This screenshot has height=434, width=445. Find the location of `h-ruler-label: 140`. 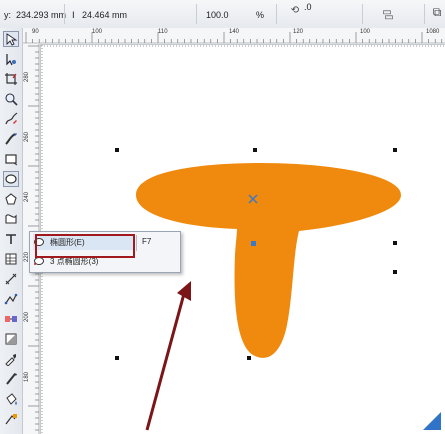

h-ruler-label: 140 is located at coordinates (234, 32).